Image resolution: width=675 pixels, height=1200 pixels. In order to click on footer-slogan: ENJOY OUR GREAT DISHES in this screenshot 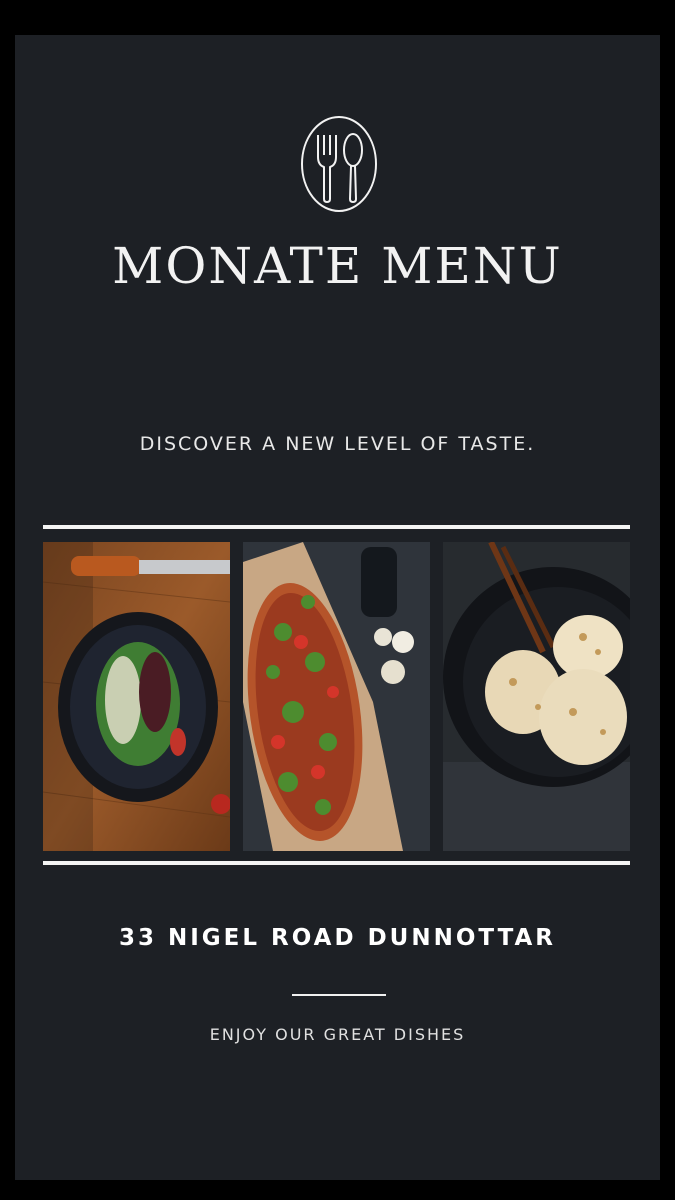, I will do `click(337, 1034)`.